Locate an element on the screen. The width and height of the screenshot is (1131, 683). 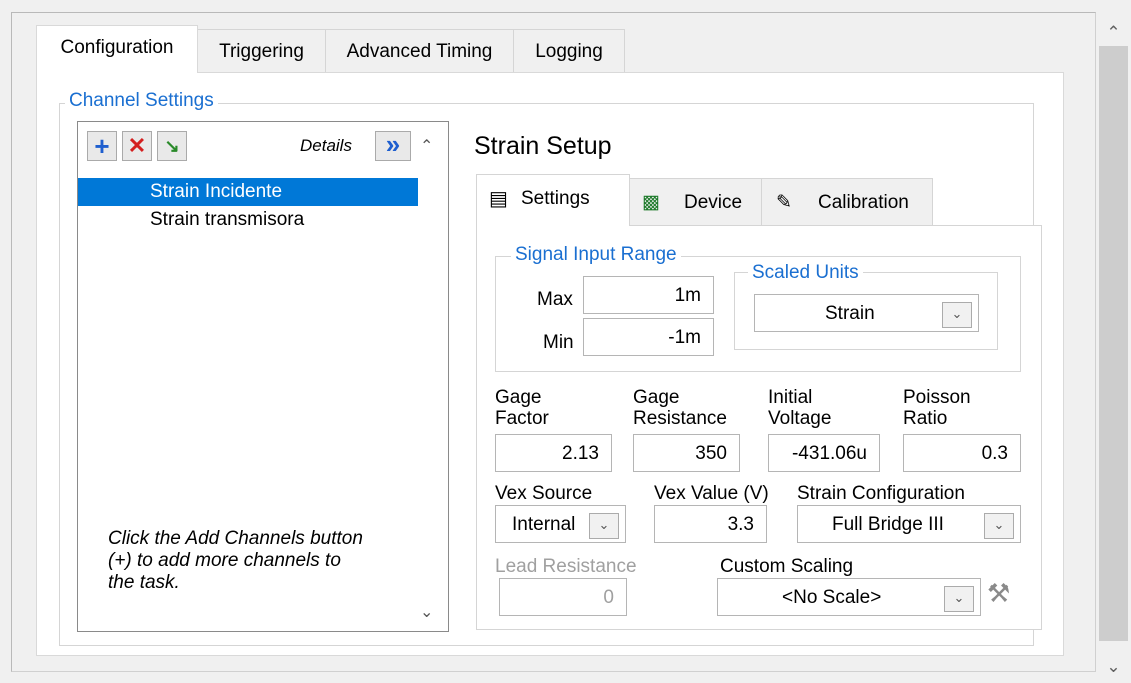
tab-triggering: Triggering is located at coordinates (261, 51).